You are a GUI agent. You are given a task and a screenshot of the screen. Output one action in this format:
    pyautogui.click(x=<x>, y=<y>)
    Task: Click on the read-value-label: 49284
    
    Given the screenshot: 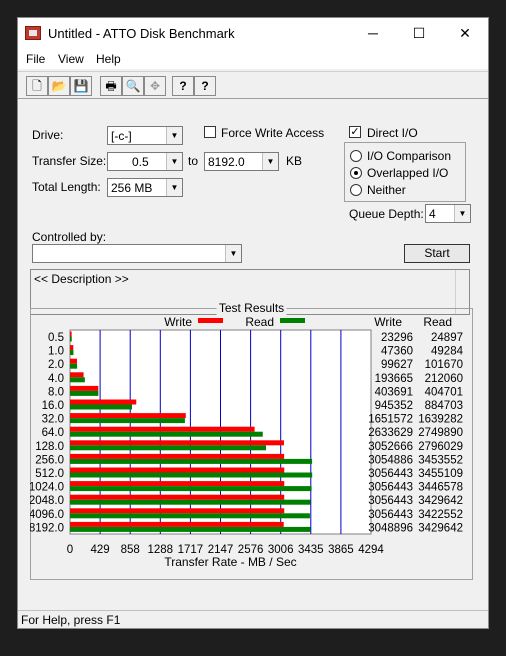 What is the action you would take?
    pyautogui.click(x=447, y=352)
    